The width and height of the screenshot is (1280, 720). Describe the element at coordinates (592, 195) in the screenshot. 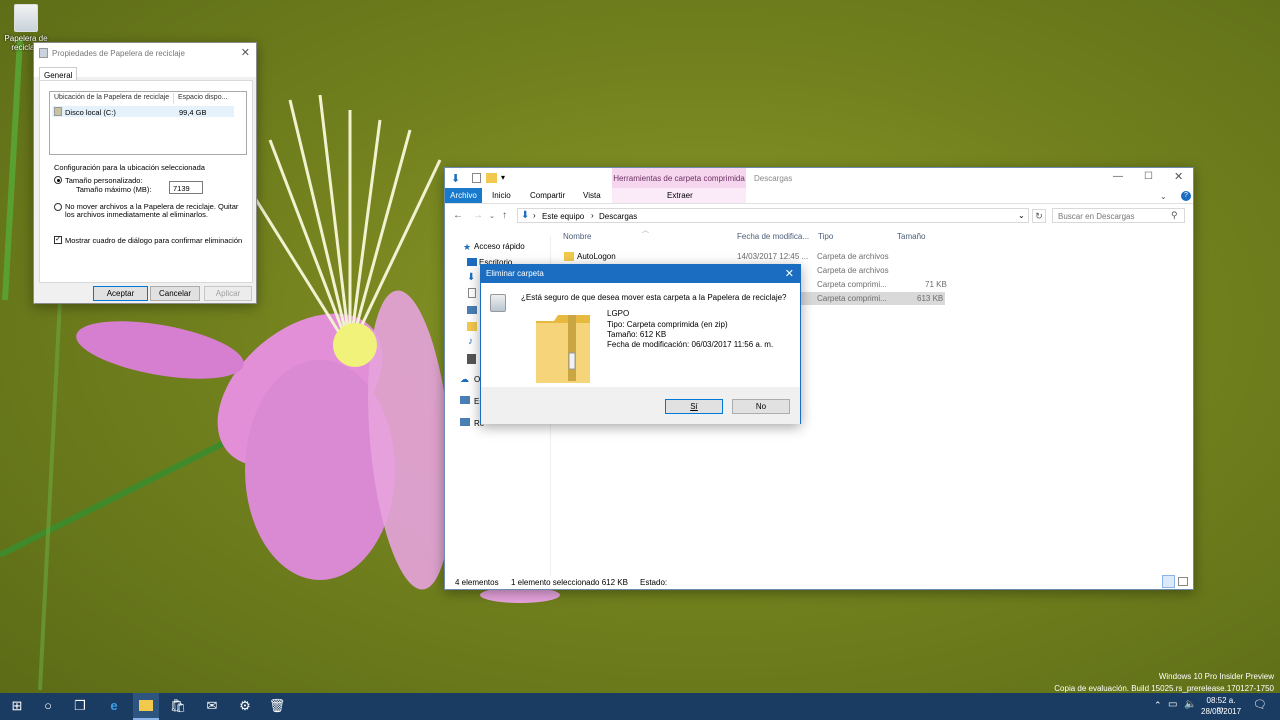

I see `tab-vista: Vista` at that location.